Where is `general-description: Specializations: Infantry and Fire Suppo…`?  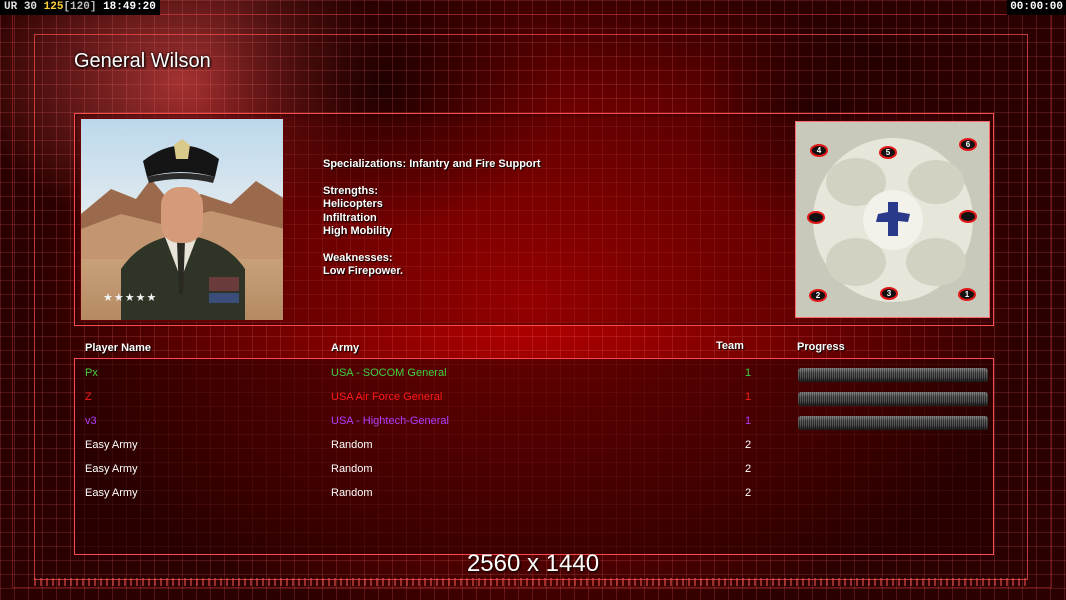
general-description: Specializations: Infantry and Fire Suppo… is located at coordinates (432, 218).